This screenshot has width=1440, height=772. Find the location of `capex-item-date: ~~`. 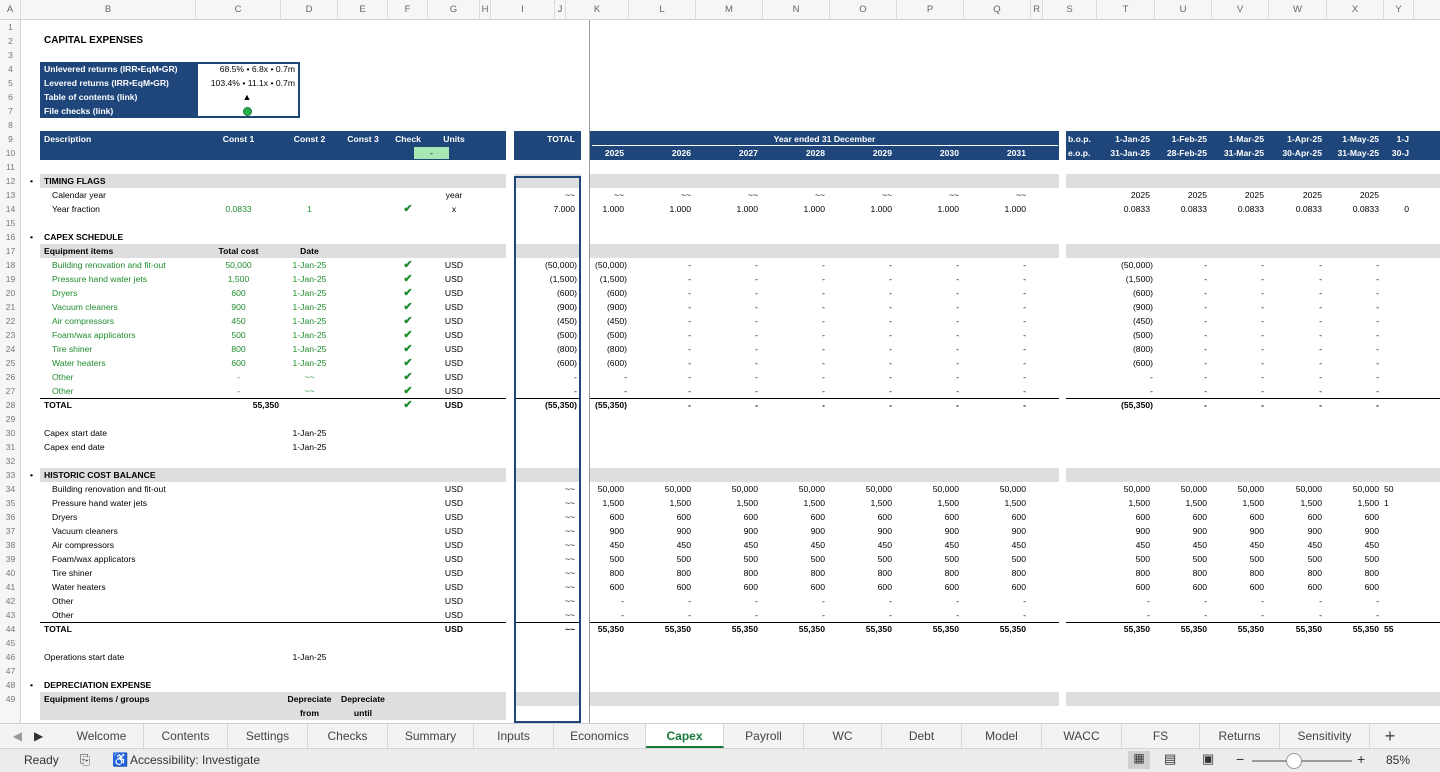

capex-item-date: ~~ is located at coordinates (309, 377).